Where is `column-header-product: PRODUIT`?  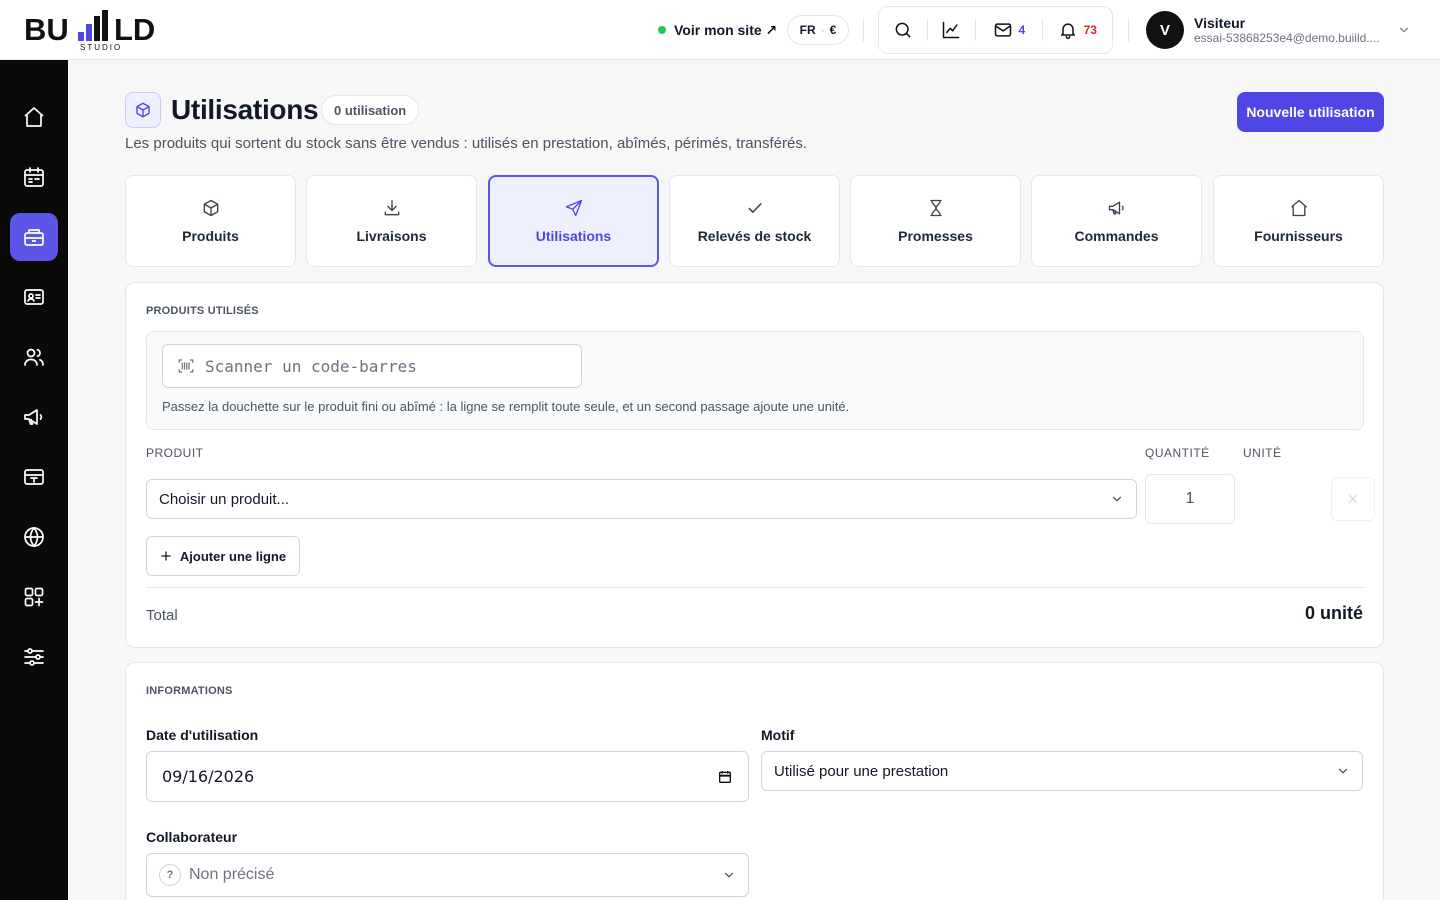
column-header-product: PRODUIT is located at coordinates (175, 453).